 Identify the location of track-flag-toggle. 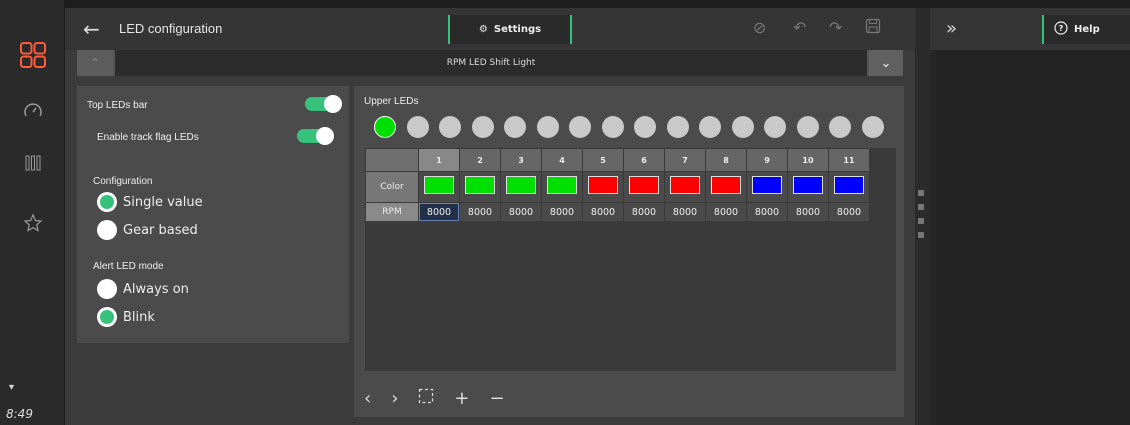
(315, 136).